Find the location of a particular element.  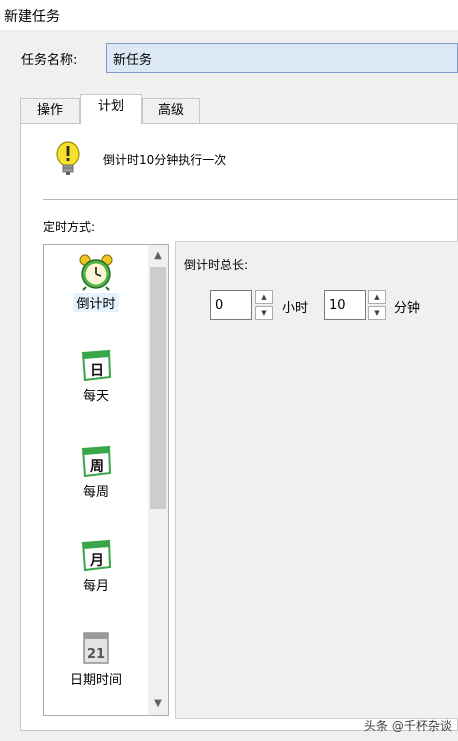

calendar-week-icon: 周 is located at coordinates (96, 461).